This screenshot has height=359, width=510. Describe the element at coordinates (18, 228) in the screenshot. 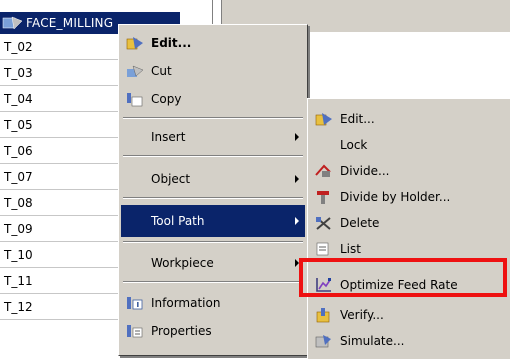

I see `tree-row-label: T_09` at that location.